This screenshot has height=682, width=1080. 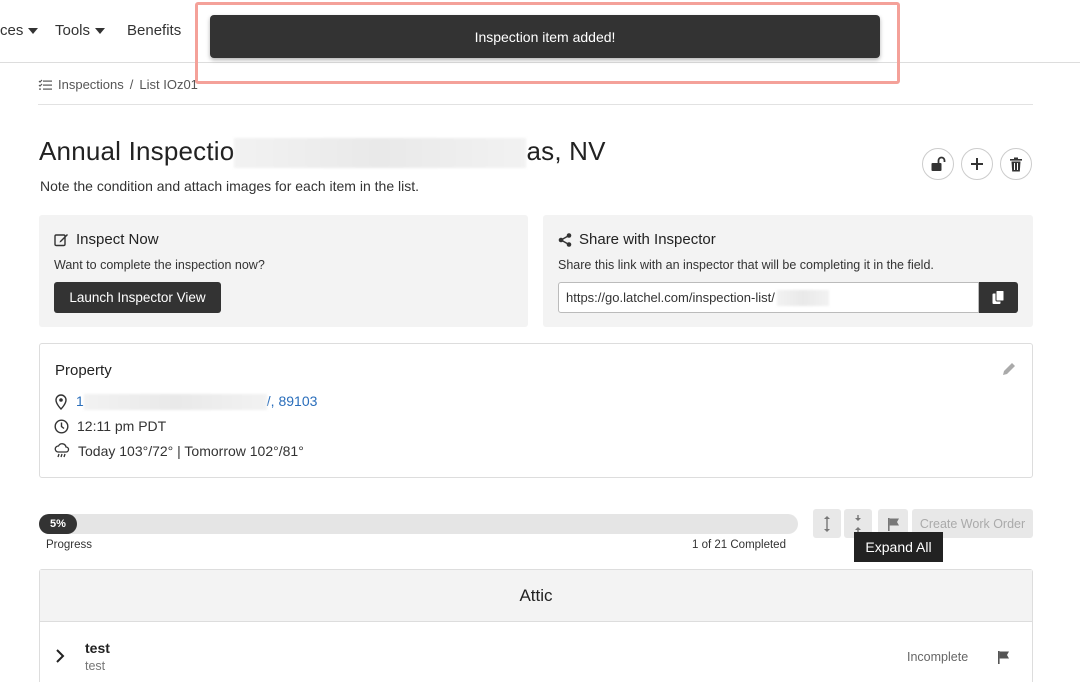 What do you see at coordinates (69, 545) in the screenshot?
I see `progress-label: Progress` at bounding box center [69, 545].